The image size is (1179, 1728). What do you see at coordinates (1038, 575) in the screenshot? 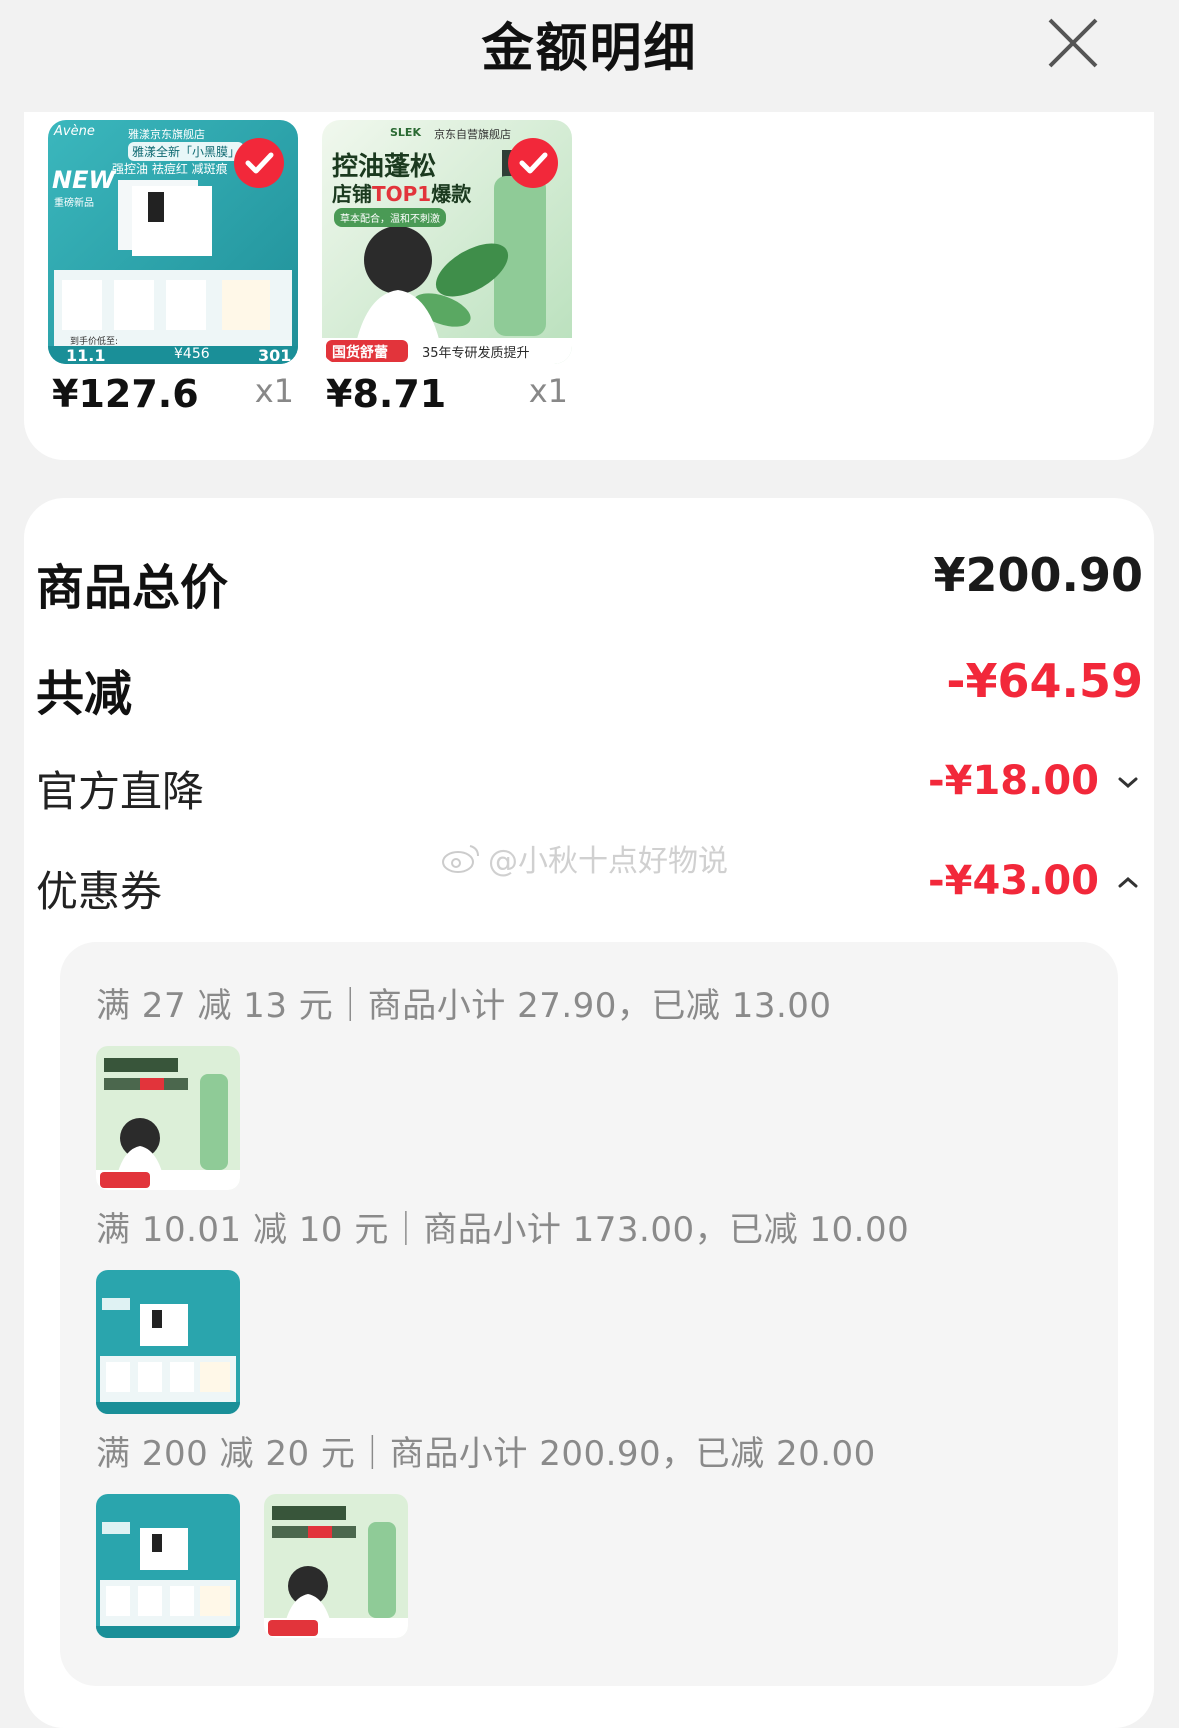
I see `total-value: ¥200.90` at bounding box center [1038, 575].